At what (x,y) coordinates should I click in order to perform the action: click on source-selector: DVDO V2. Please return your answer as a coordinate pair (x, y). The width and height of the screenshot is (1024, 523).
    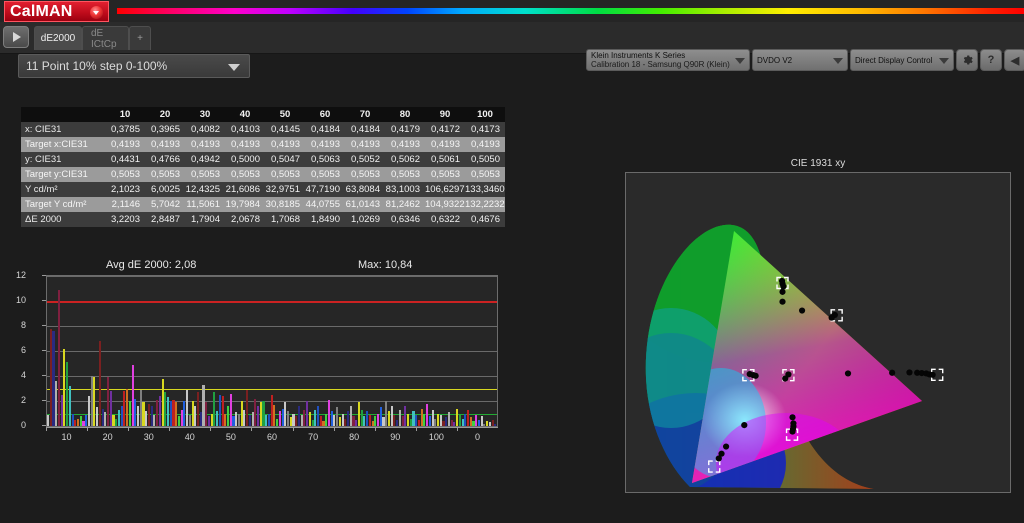
    Looking at the image, I should click on (800, 60).